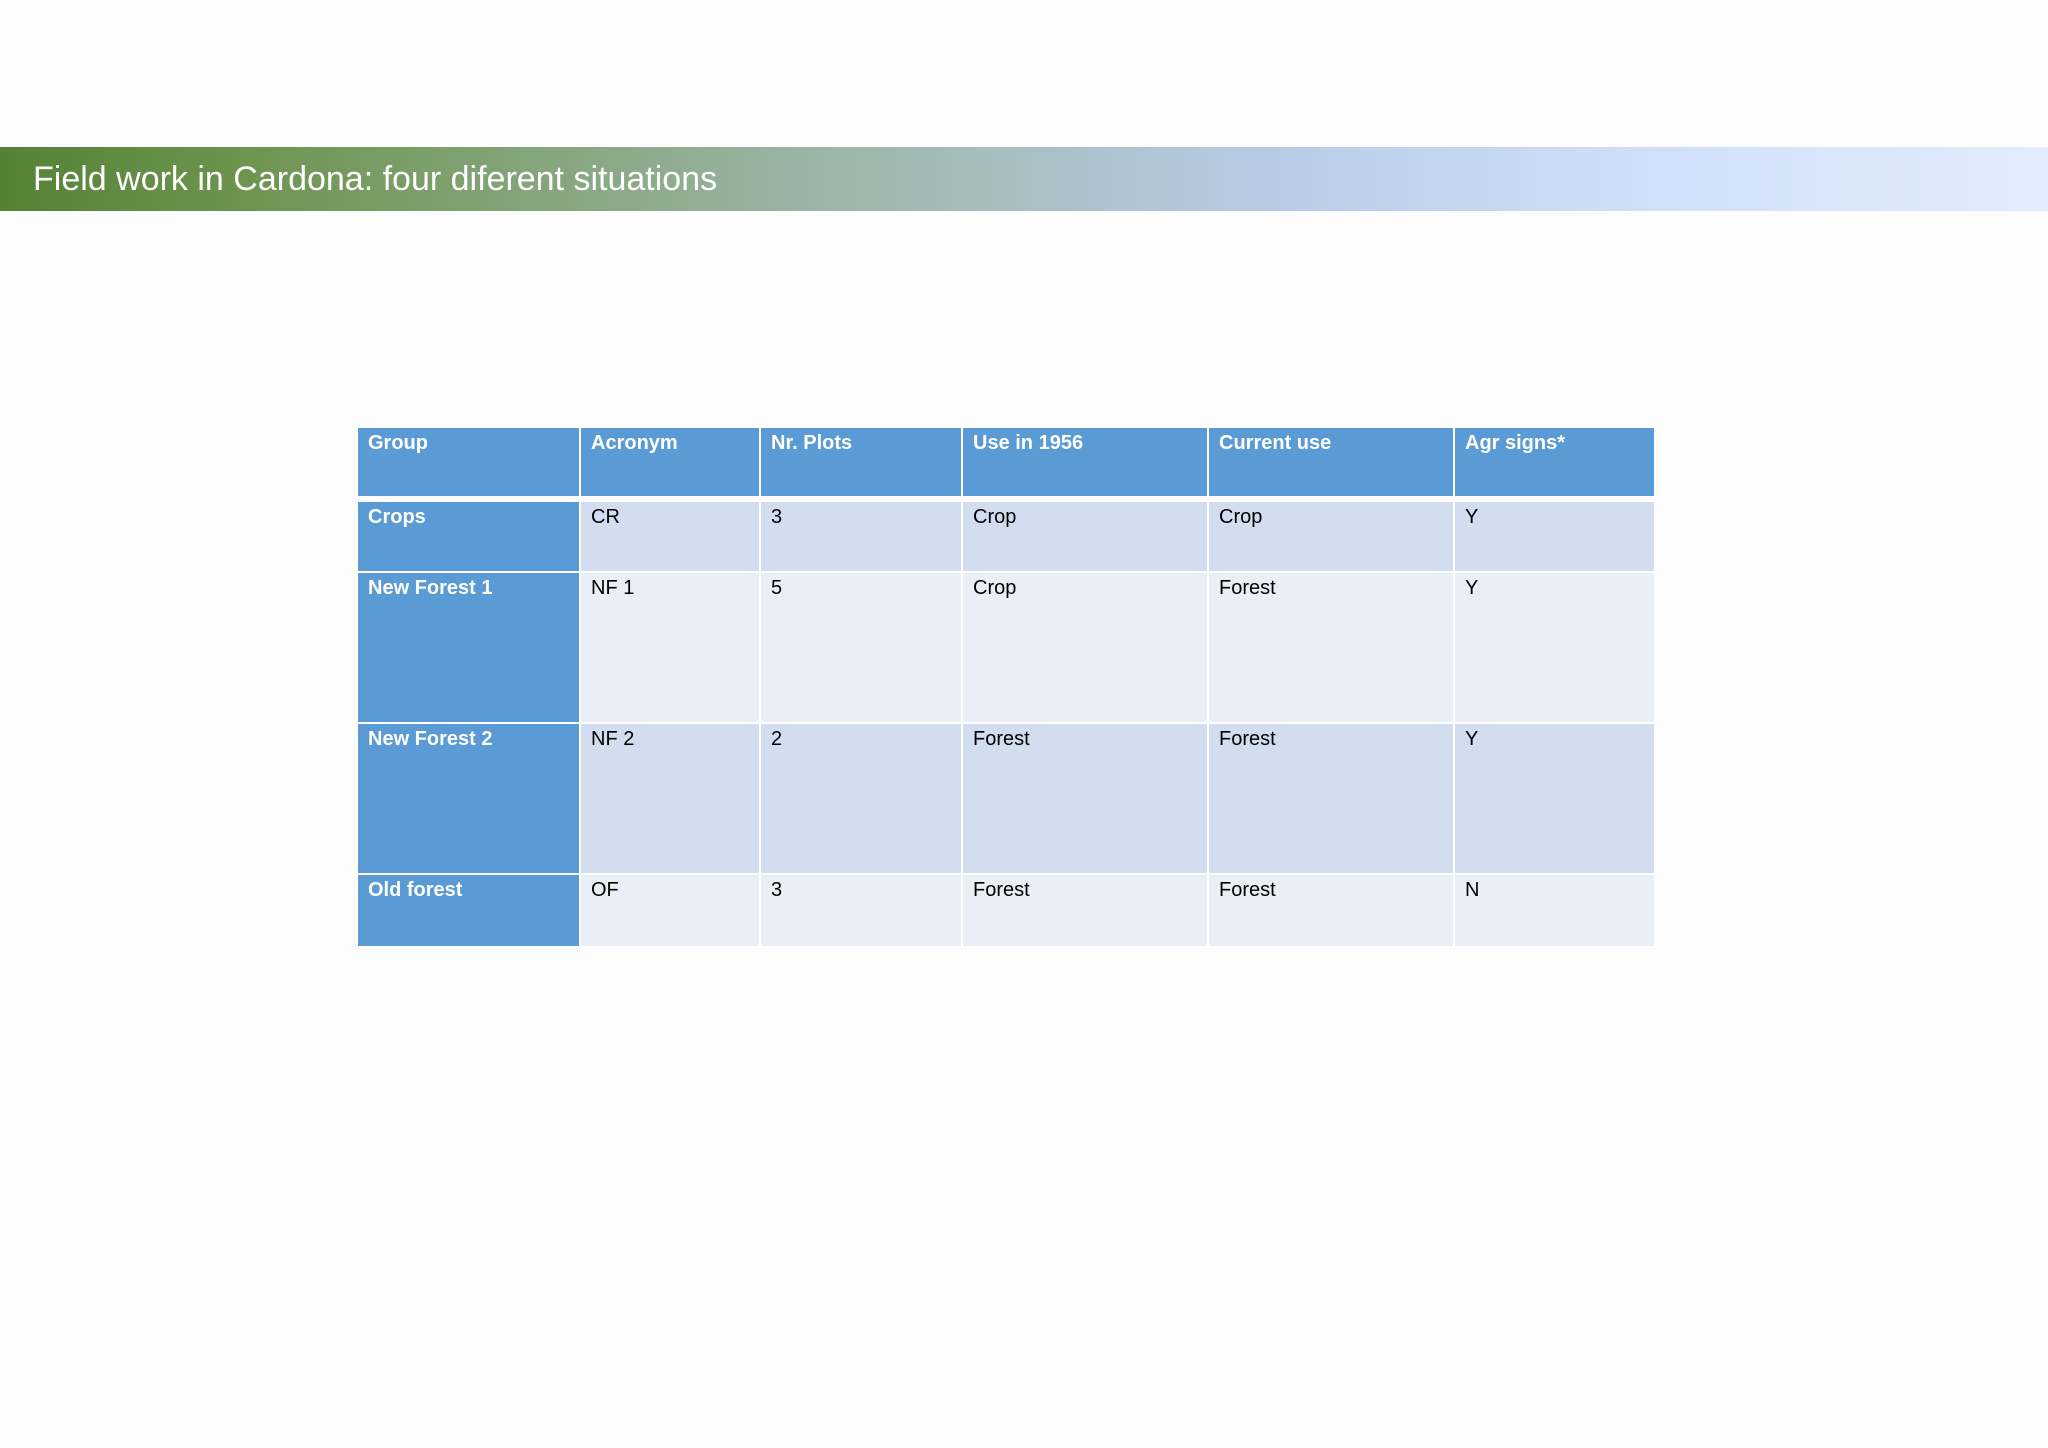 The image size is (2048, 1448). I want to click on table-row: New Forest 1 NF 1 5 Crop Forest Y, so click(1006, 647).